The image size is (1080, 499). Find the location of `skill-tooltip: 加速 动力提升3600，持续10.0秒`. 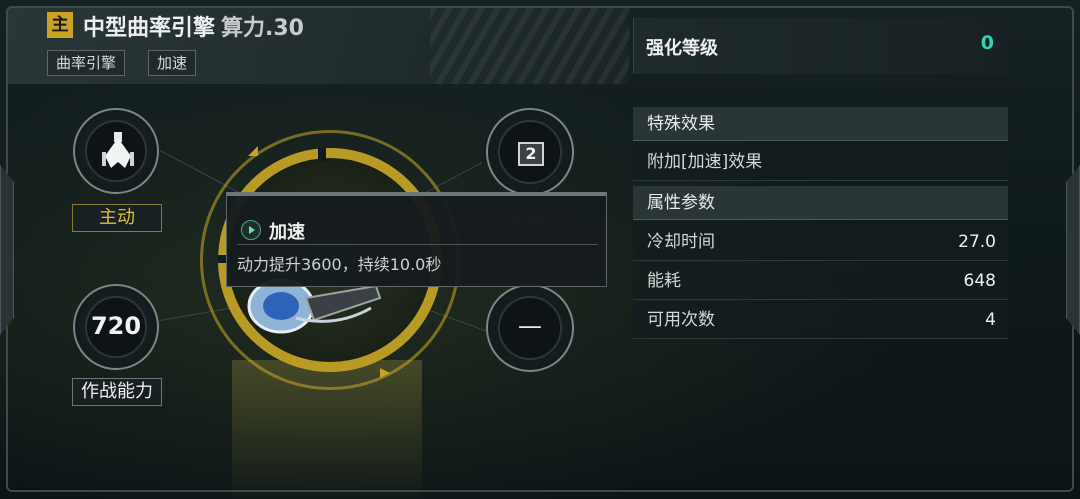

skill-tooltip: 加速 动力提升3600，持续10.0秒 is located at coordinates (416, 239).